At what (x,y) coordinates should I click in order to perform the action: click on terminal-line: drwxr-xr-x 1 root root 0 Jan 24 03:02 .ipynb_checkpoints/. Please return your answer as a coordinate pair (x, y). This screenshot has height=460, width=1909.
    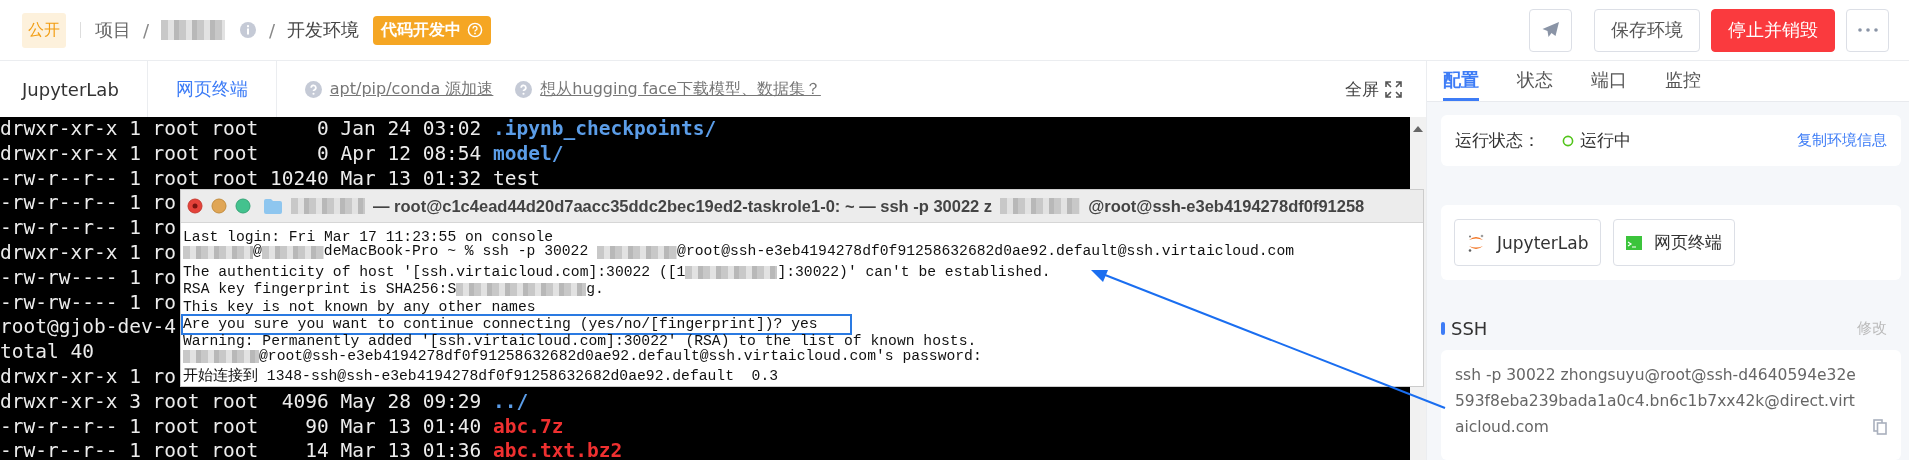
    Looking at the image, I should click on (358, 129).